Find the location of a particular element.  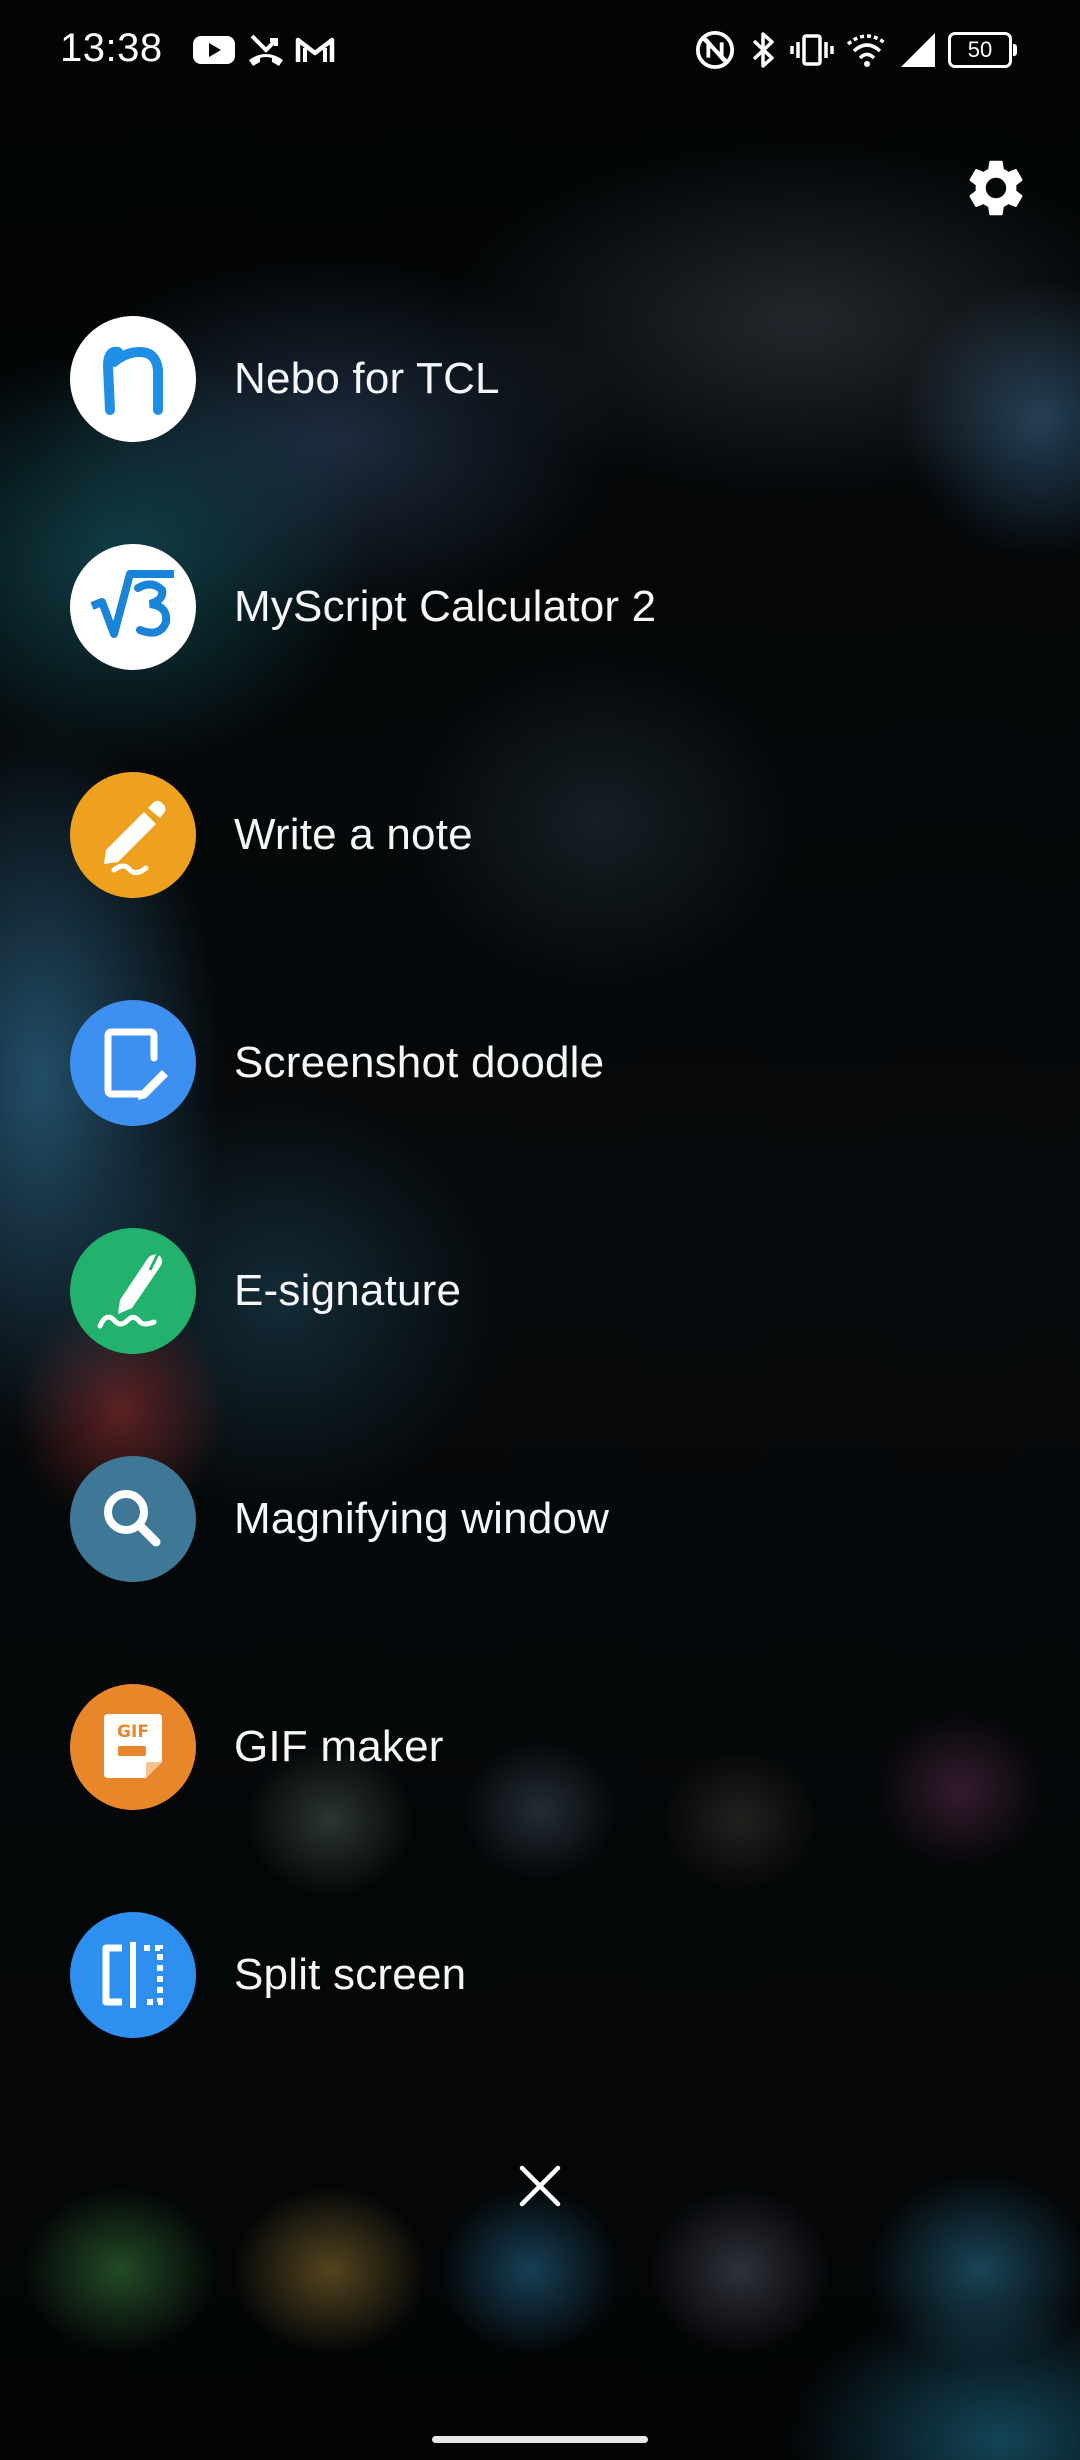

close-button is located at coordinates (540, 2186).